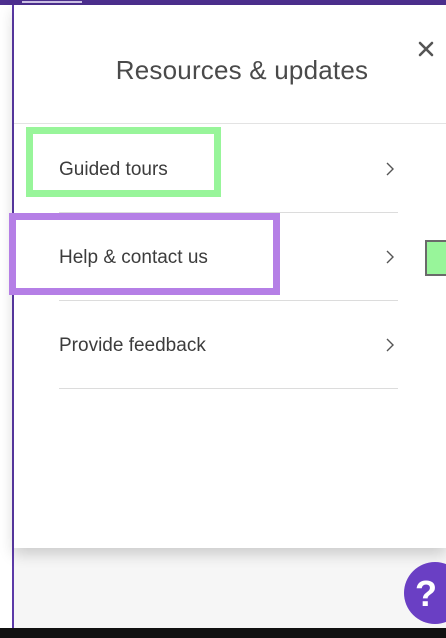 The image size is (446, 638). I want to click on menu-item-provide-feedback: Provide feedback, so click(228, 345).